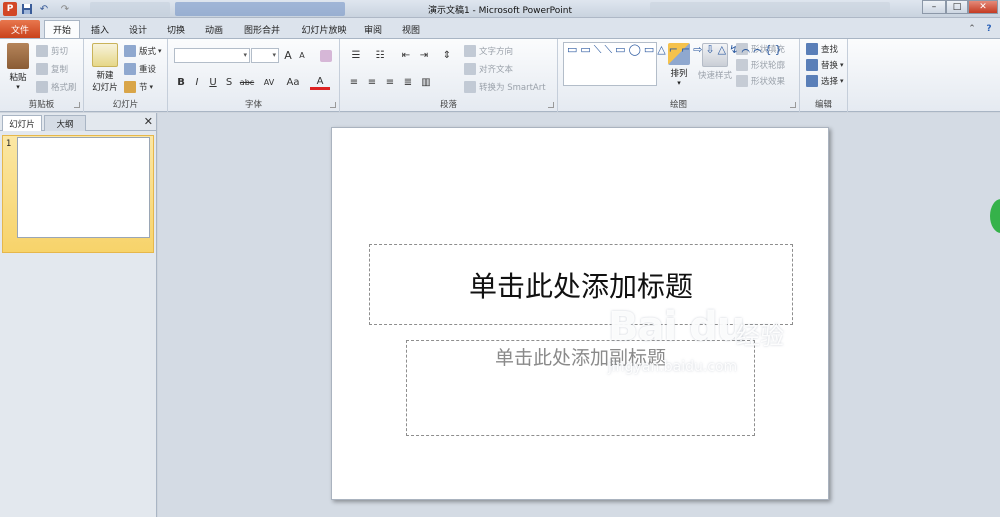 The height and width of the screenshot is (517, 1000). I want to click on title-bar: P ↶ ↷ 演示文稿1 - Microsoft PowerPoint – □ ✕, so click(500, 9).